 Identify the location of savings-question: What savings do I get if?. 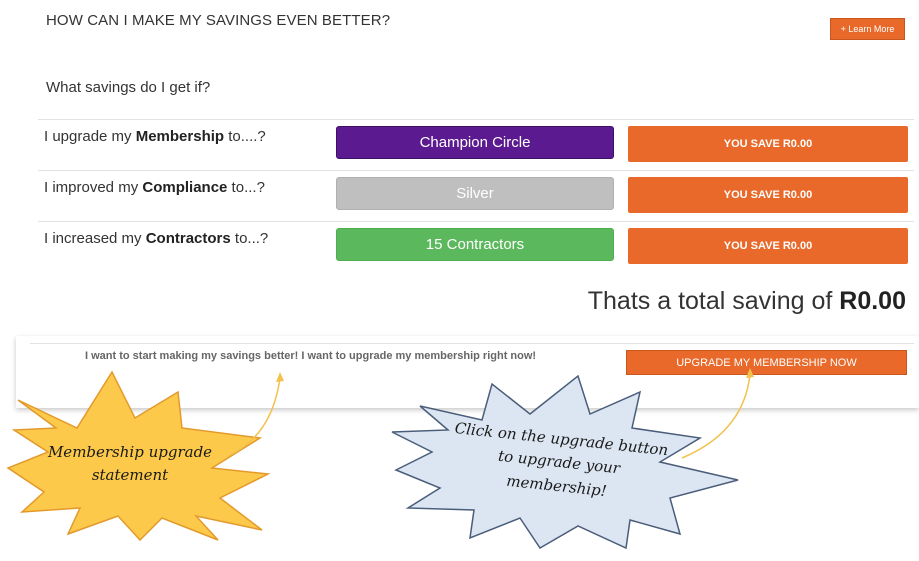
(128, 87).